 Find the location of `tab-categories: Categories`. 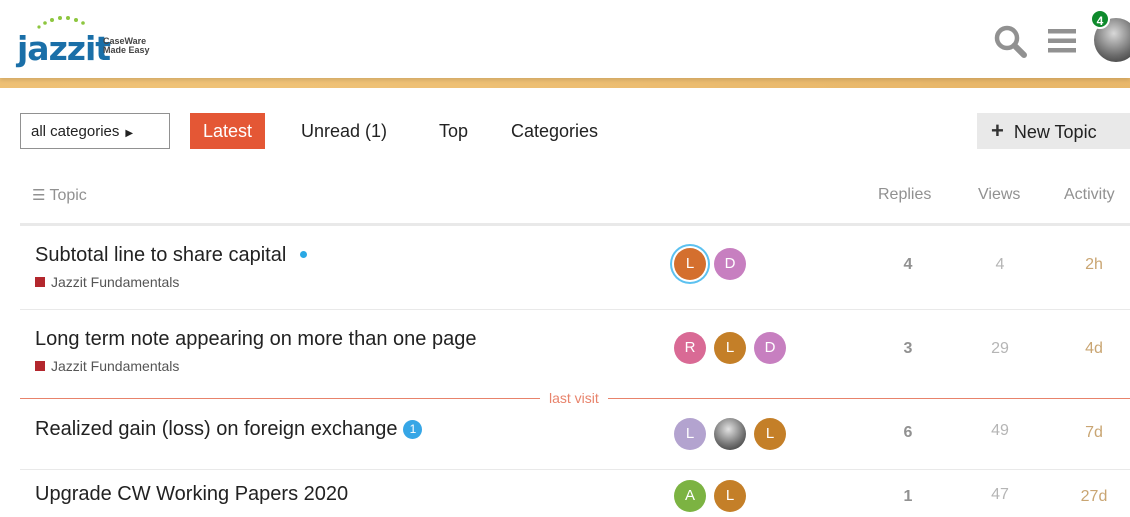

tab-categories: Categories is located at coordinates (554, 131).